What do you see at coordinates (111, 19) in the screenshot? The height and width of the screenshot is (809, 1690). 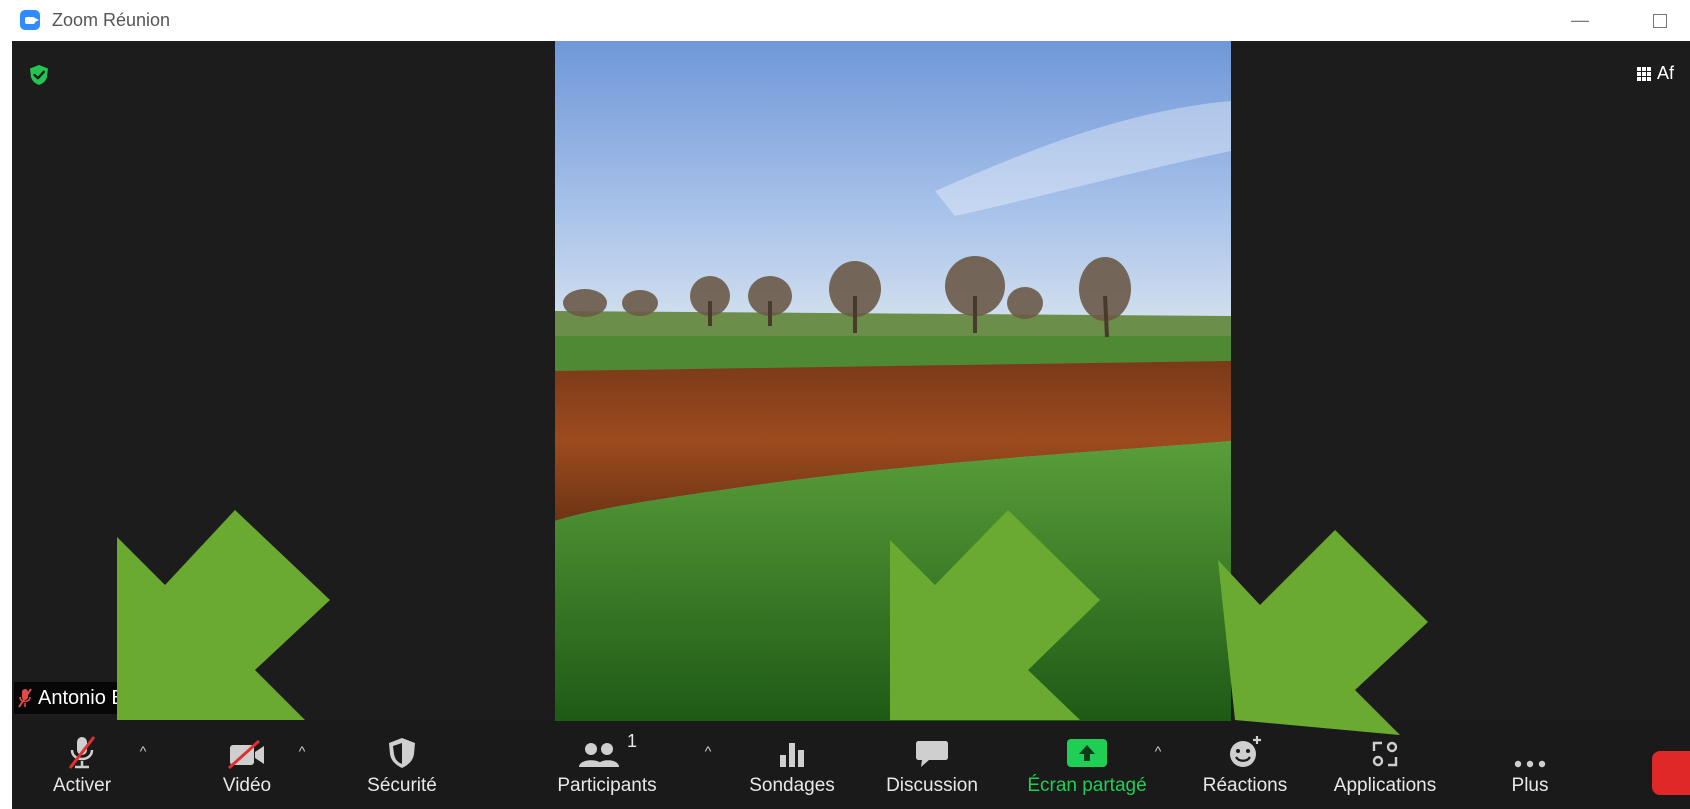 I see `window-title: Zoom Réunion` at bounding box center [111, 19].